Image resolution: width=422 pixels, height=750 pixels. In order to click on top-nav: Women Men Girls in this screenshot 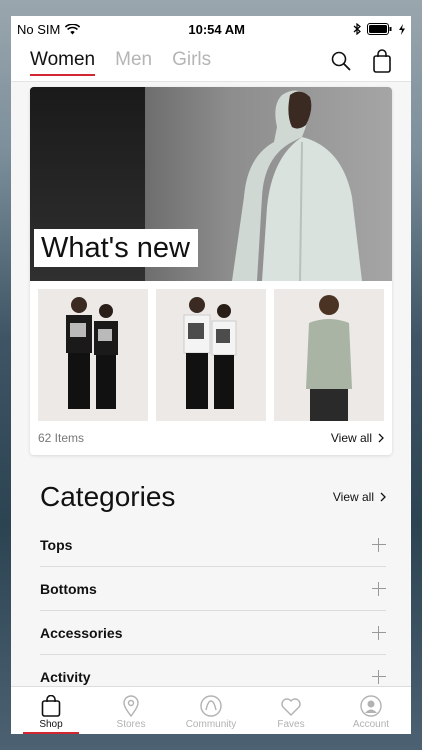, I will do `click(211, 62)`.